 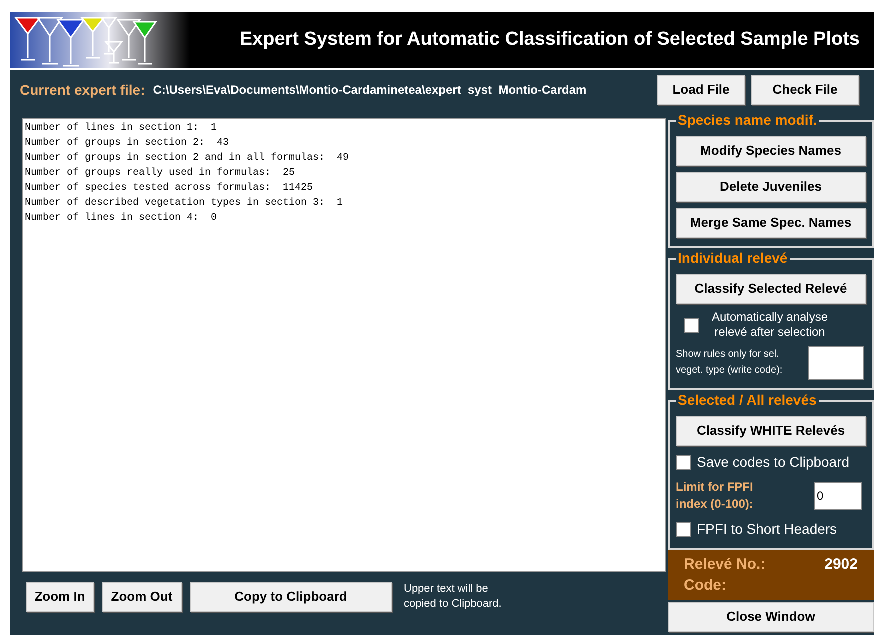 I want to click on toolbar-button: Zoom Out, so click(x=142, y=597).